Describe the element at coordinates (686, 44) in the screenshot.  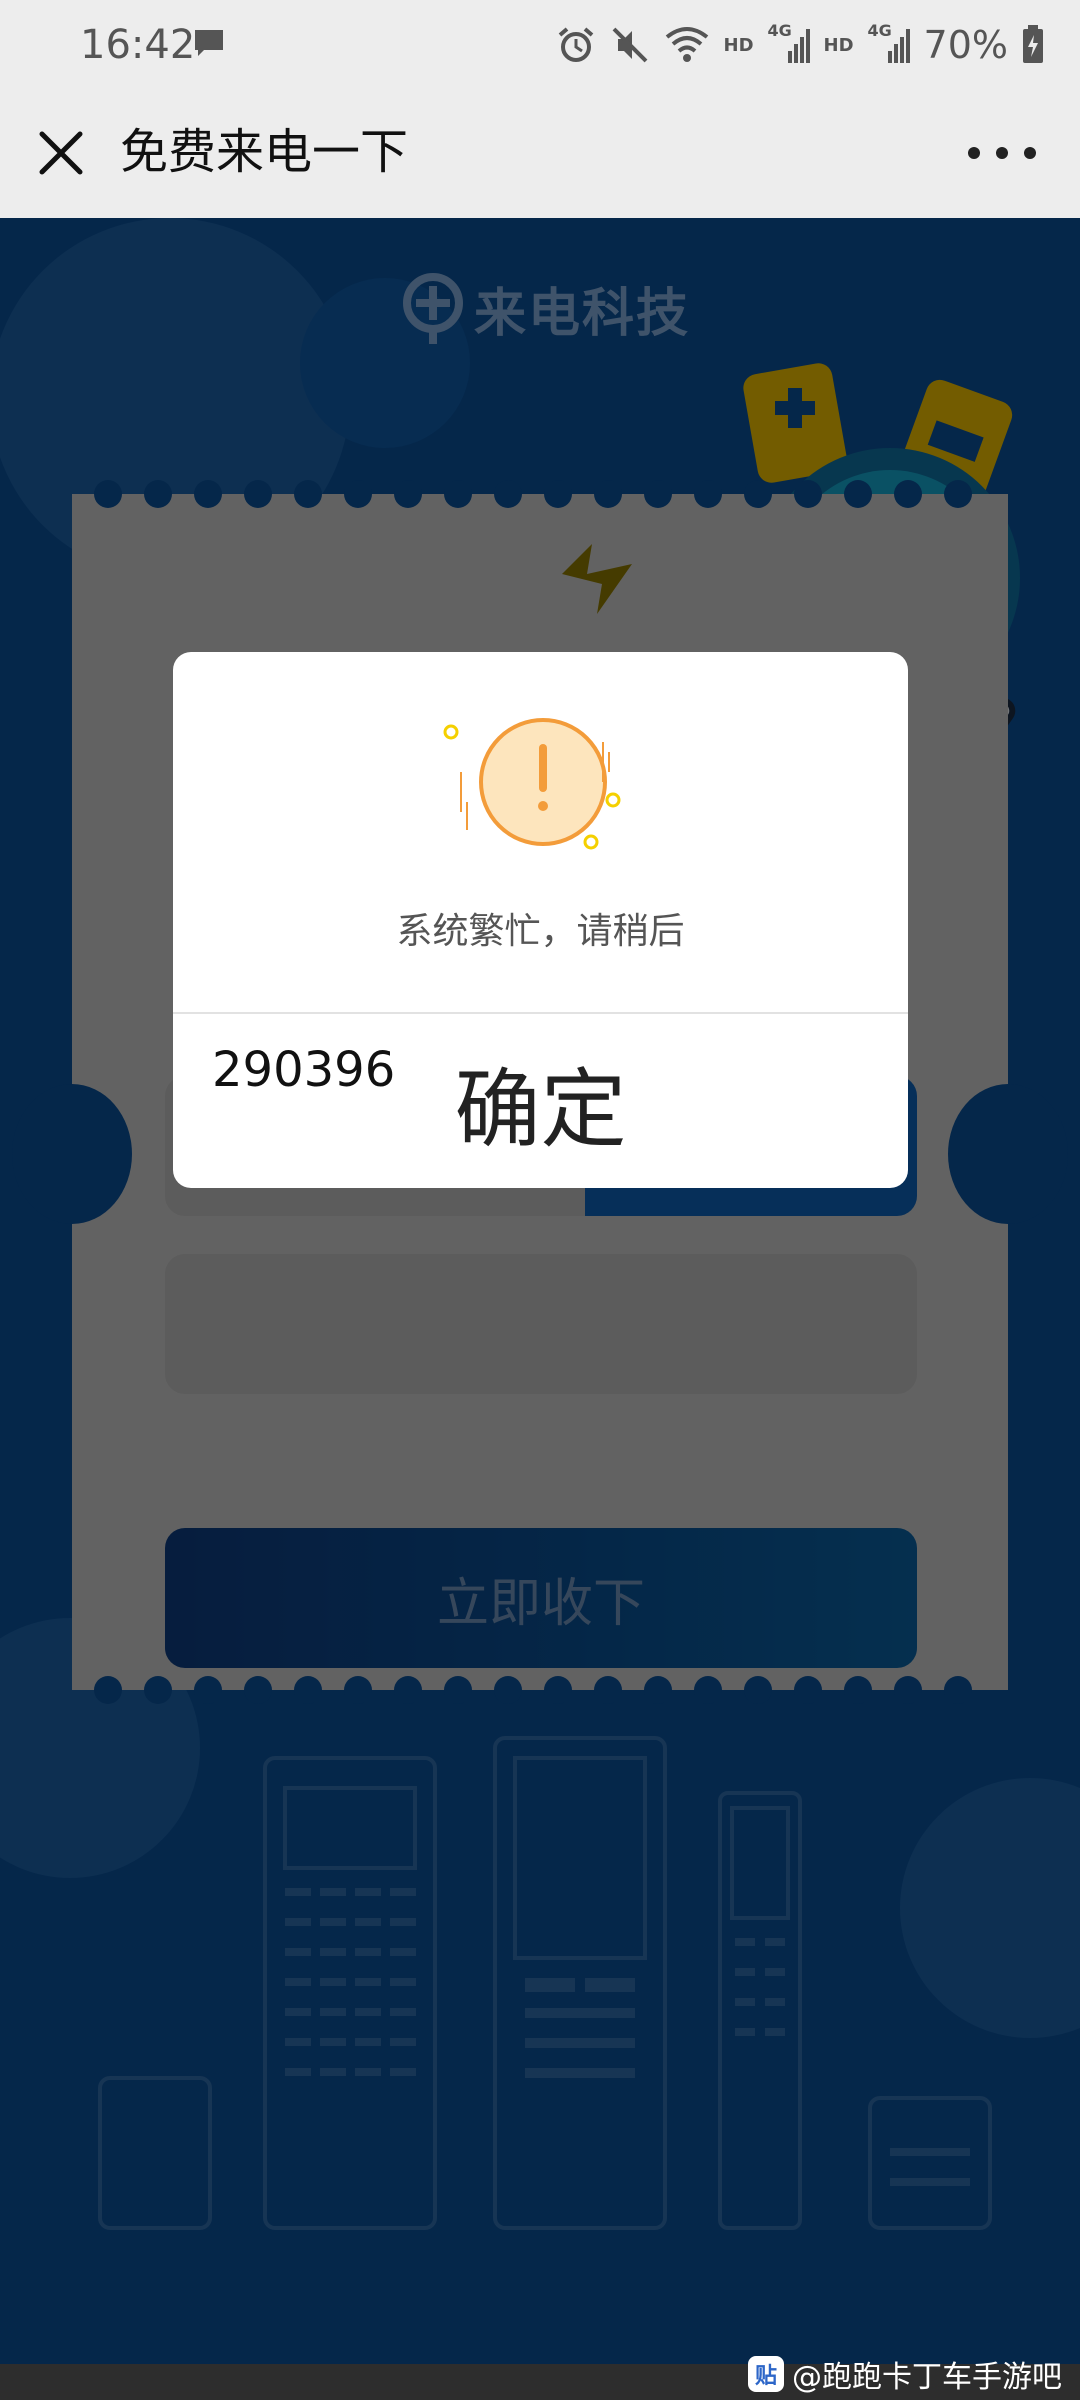
I see `wifi-icon` at that location.